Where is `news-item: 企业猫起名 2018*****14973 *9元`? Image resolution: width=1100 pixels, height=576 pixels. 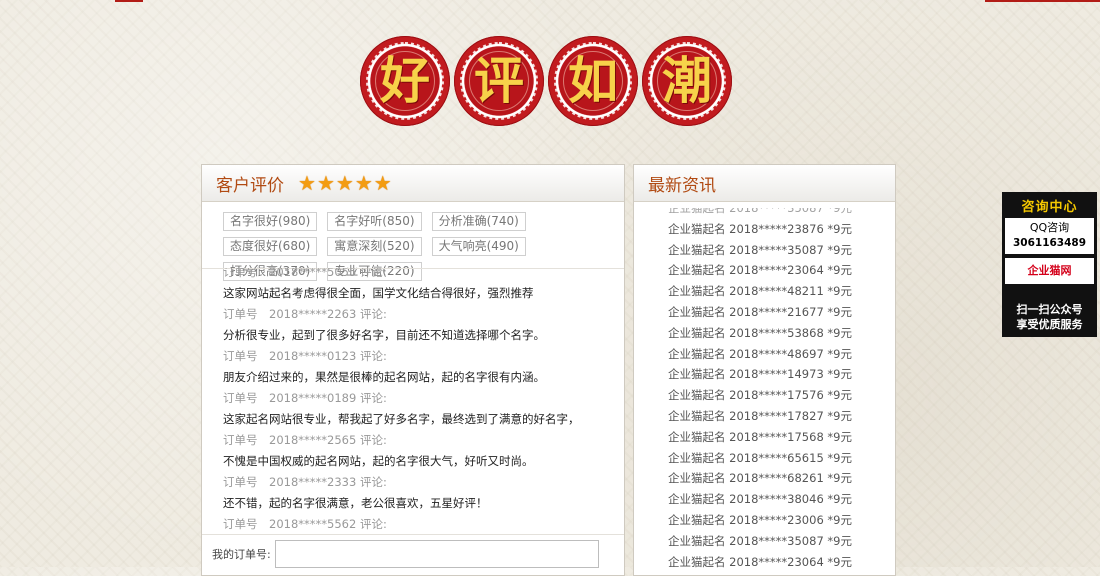 news-item: 企业猫起名 2018*****14973 *9元 is located at coordinates (760, 374).